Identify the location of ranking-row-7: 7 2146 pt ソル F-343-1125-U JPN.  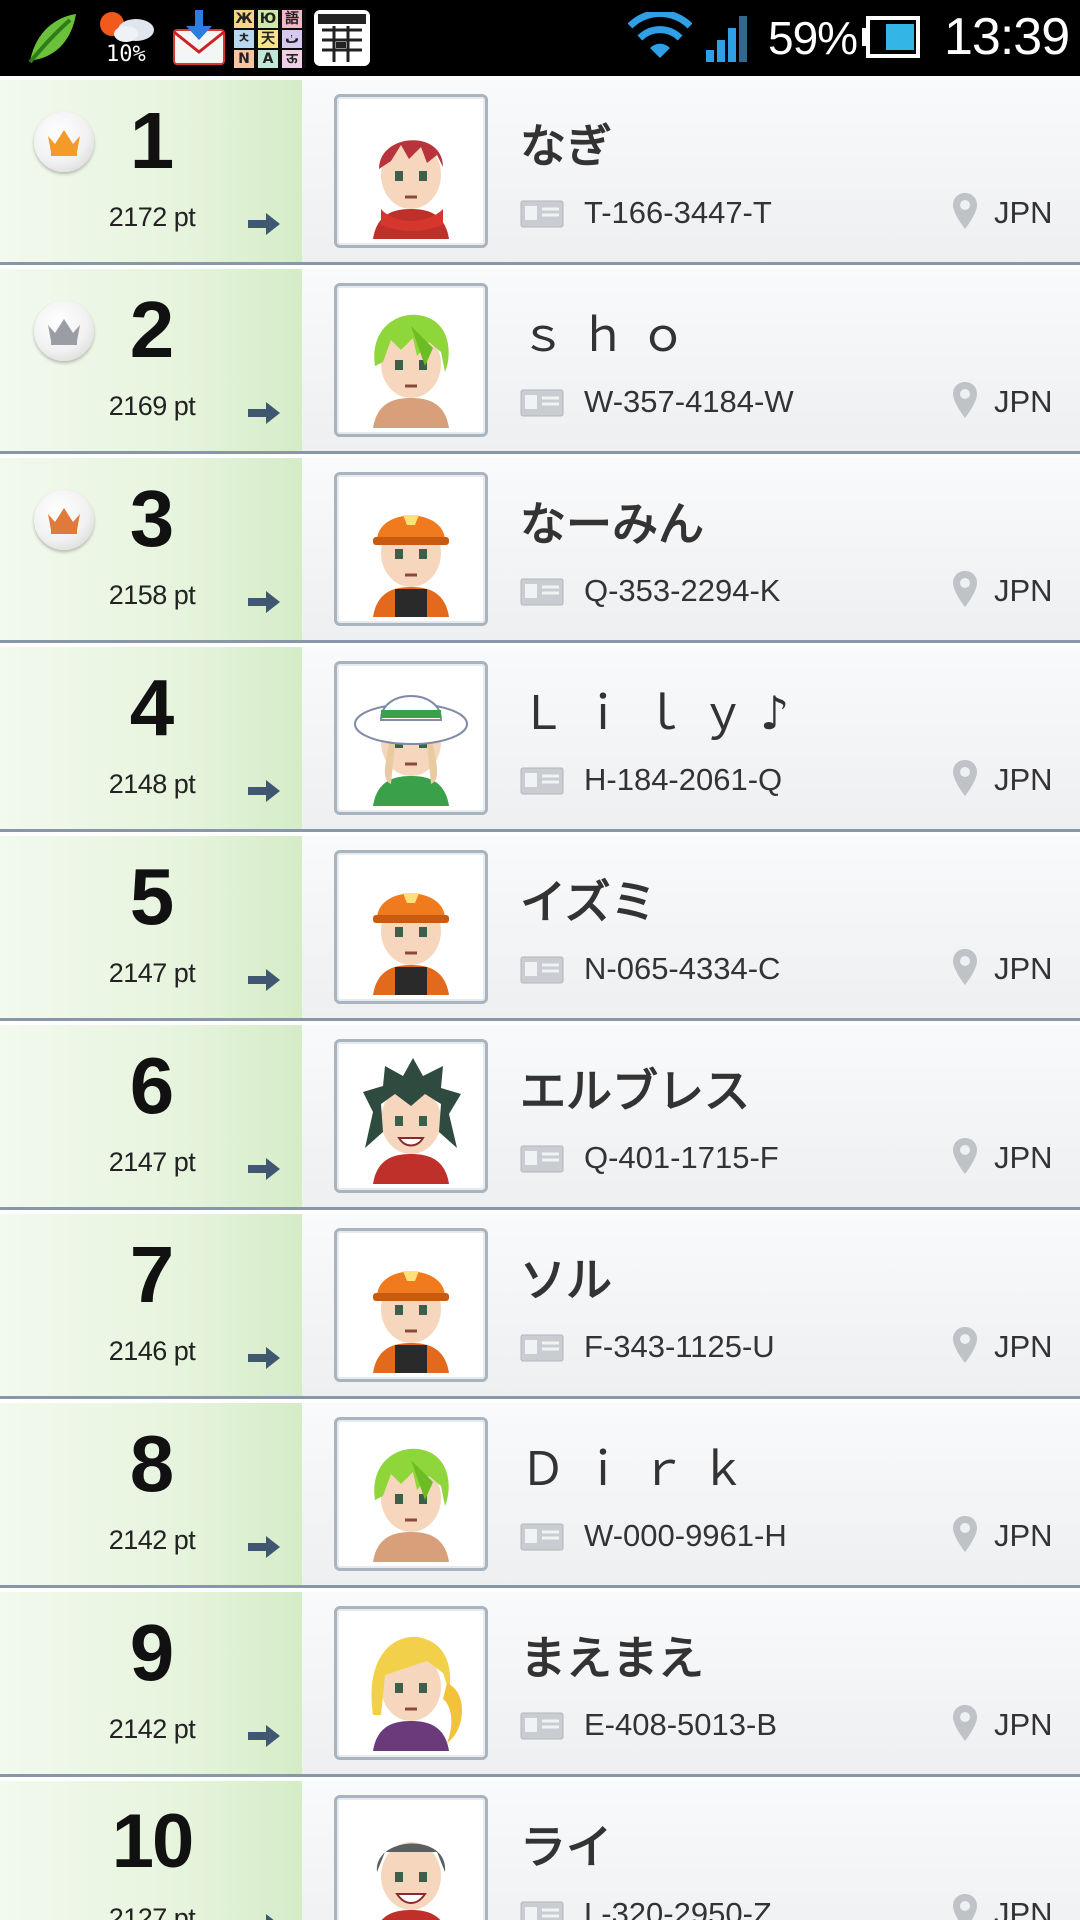
(540, 1304).